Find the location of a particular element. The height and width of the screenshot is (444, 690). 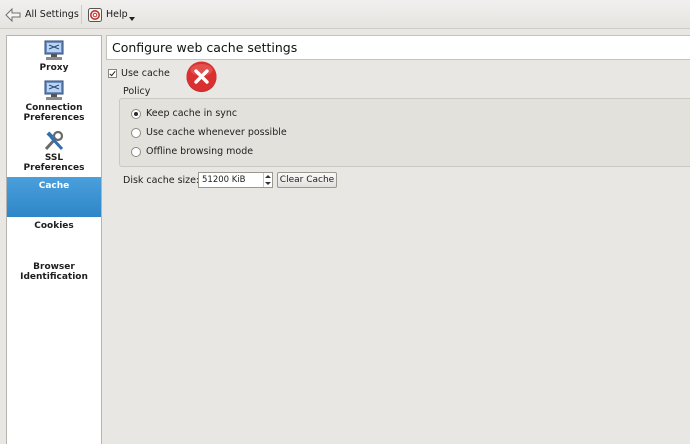

policy-option-offline: Offline browsing mode is located at coordinates (192, 151).